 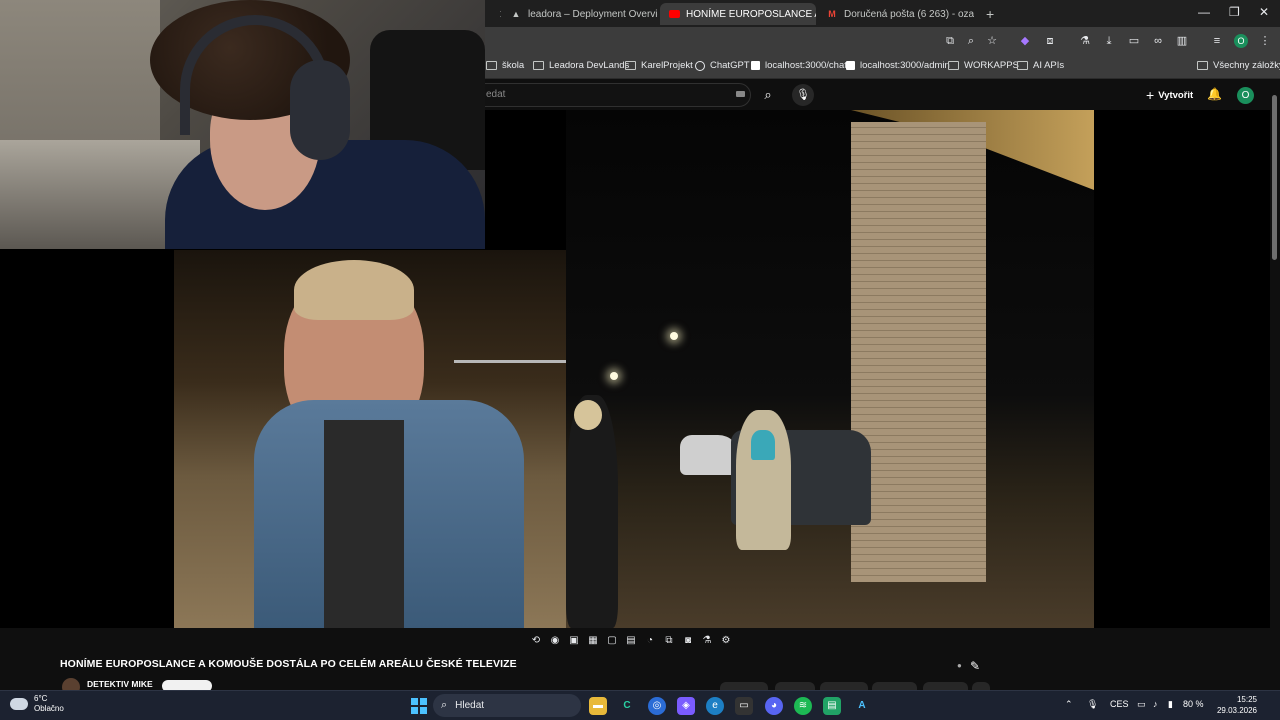 I want to click on voice-search-button: 🎙, so click(x=803, y=95).